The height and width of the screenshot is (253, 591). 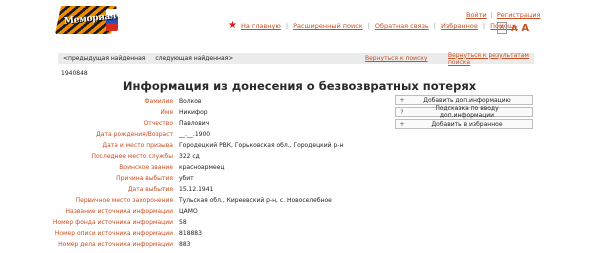 What do you see at coordinates (74, 73) in the screenshot?
I see `record-id: 1940848` at bounding box center [74, 73].